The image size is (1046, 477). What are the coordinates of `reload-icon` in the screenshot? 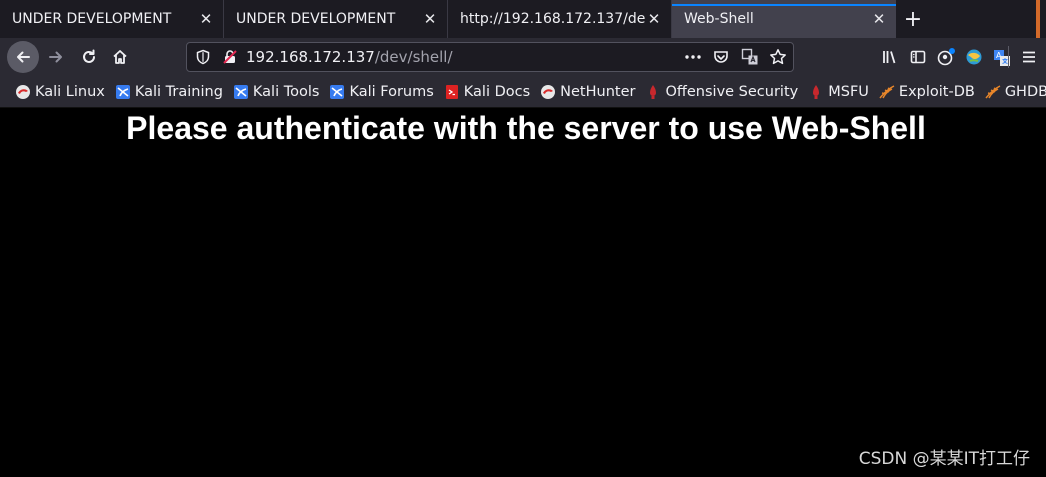 It's located at (89, 56).